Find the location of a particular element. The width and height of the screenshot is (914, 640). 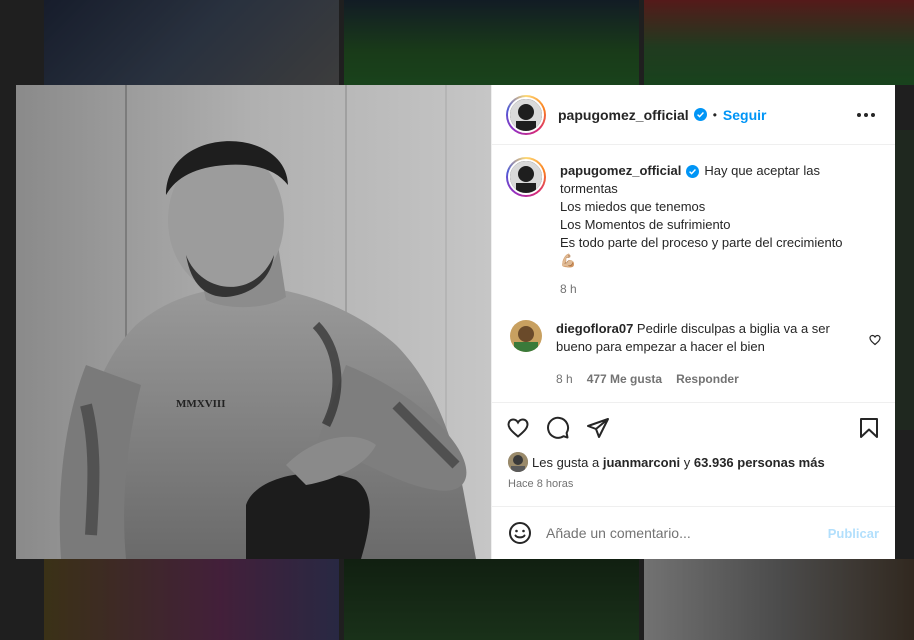

likes-prefix: Les gusta a is located at coordinates (566, 462).